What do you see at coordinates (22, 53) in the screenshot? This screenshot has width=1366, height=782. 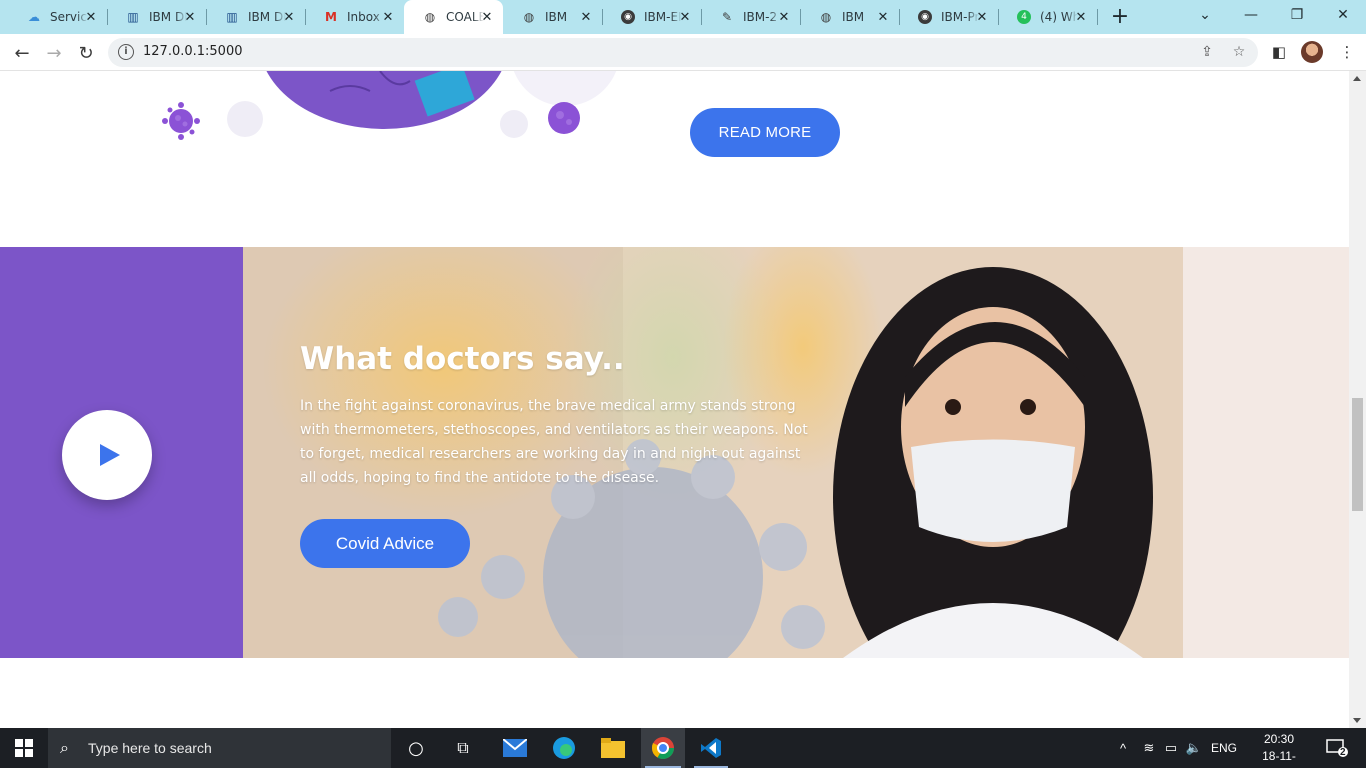 I see `back-arrow-icon: ←` at bounding box center [22, 53].